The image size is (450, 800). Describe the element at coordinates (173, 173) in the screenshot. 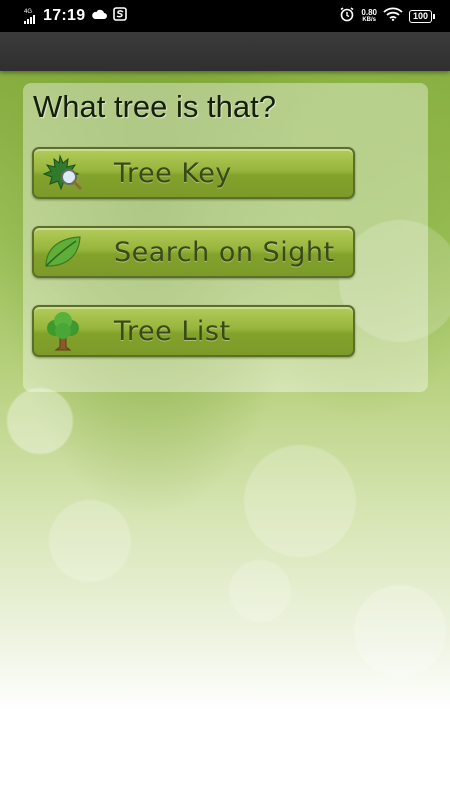

I see `tree-key-label: Tree Key` at that location.